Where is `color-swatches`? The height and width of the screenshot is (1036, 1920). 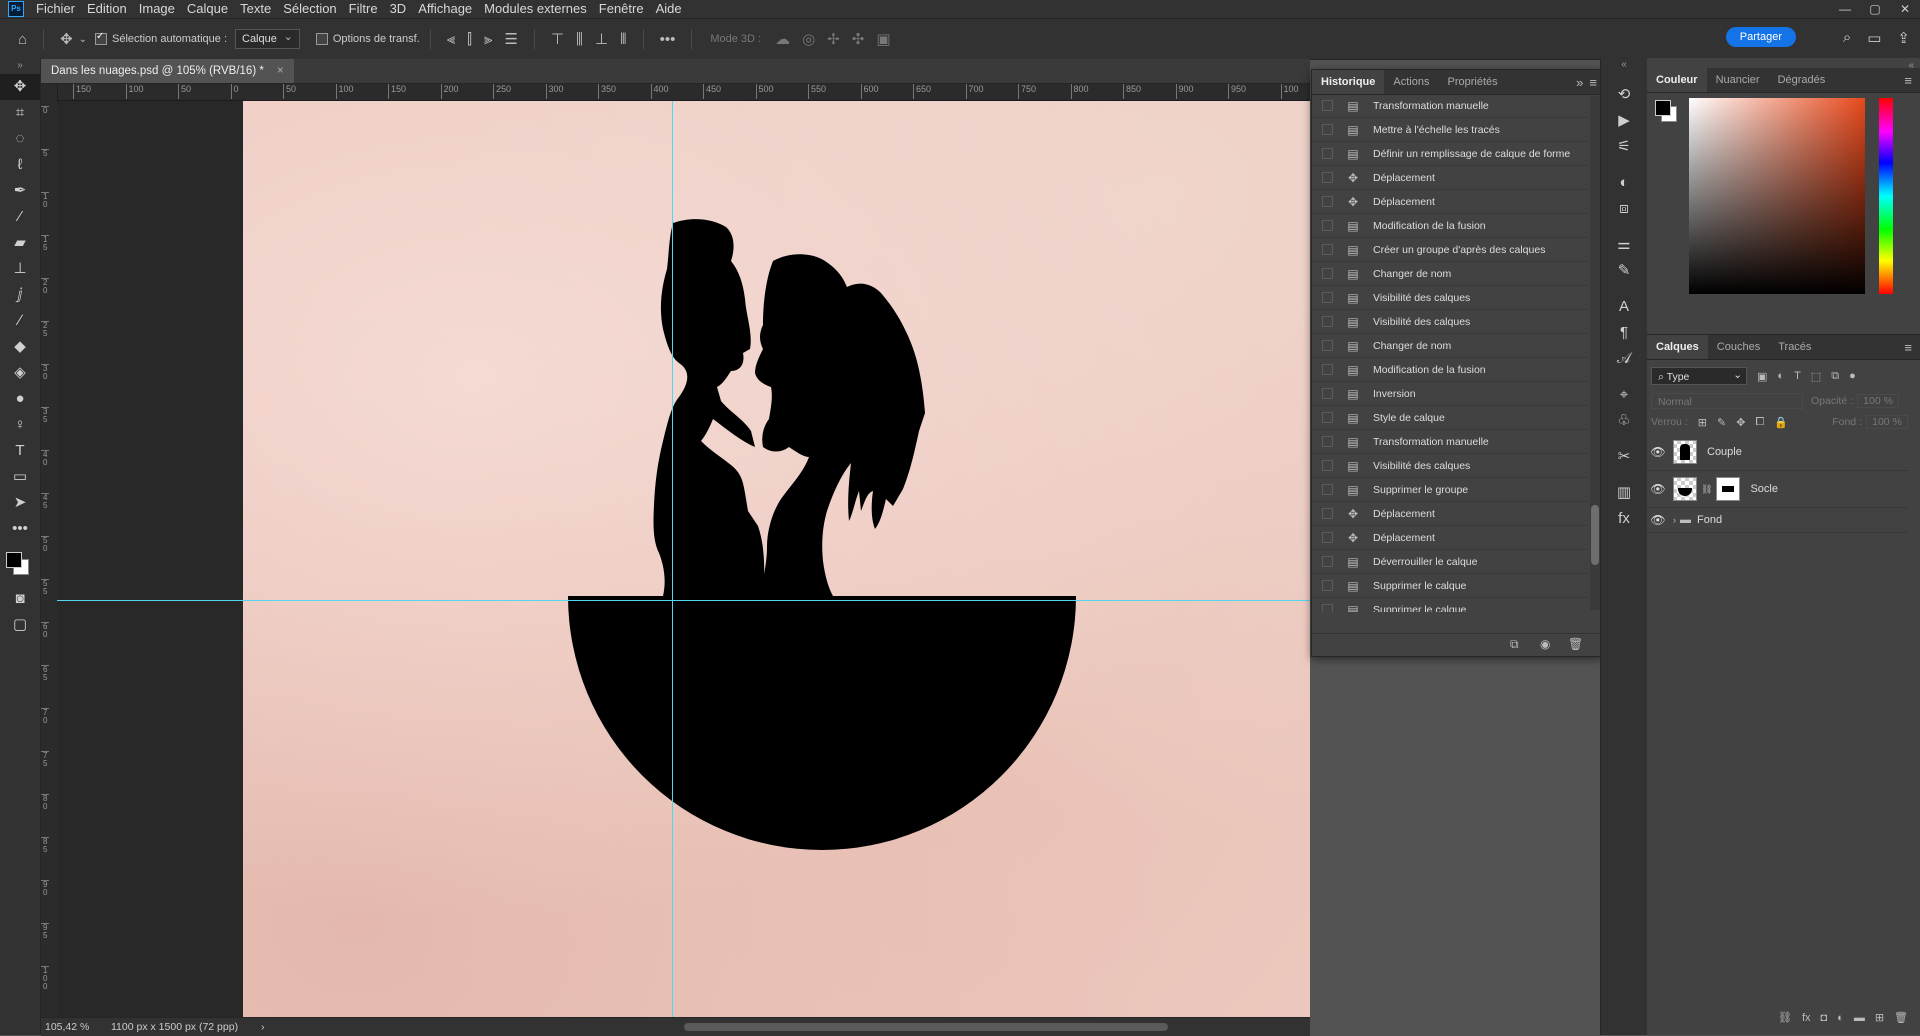 color-swatches is located at coordinates (20, 564).